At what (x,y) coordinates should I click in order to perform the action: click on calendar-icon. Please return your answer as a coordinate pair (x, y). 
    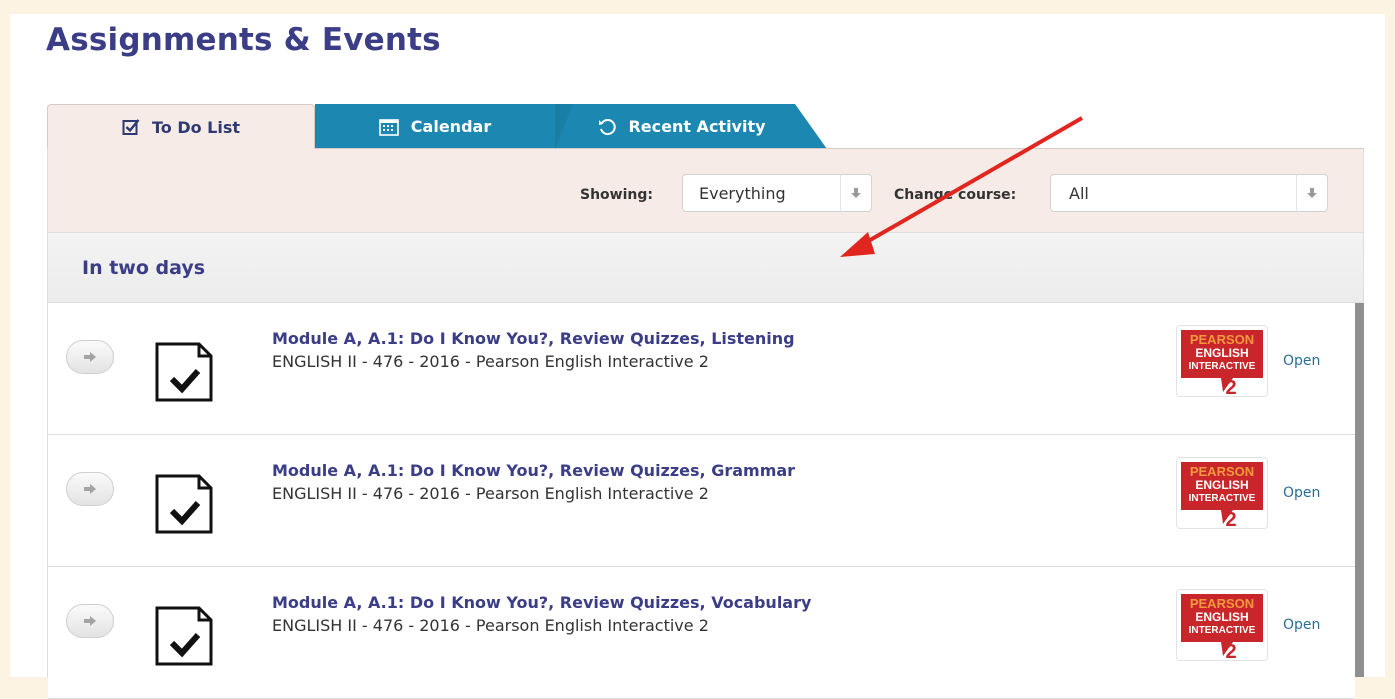
    Looking at the image, I should click on (388, 127).